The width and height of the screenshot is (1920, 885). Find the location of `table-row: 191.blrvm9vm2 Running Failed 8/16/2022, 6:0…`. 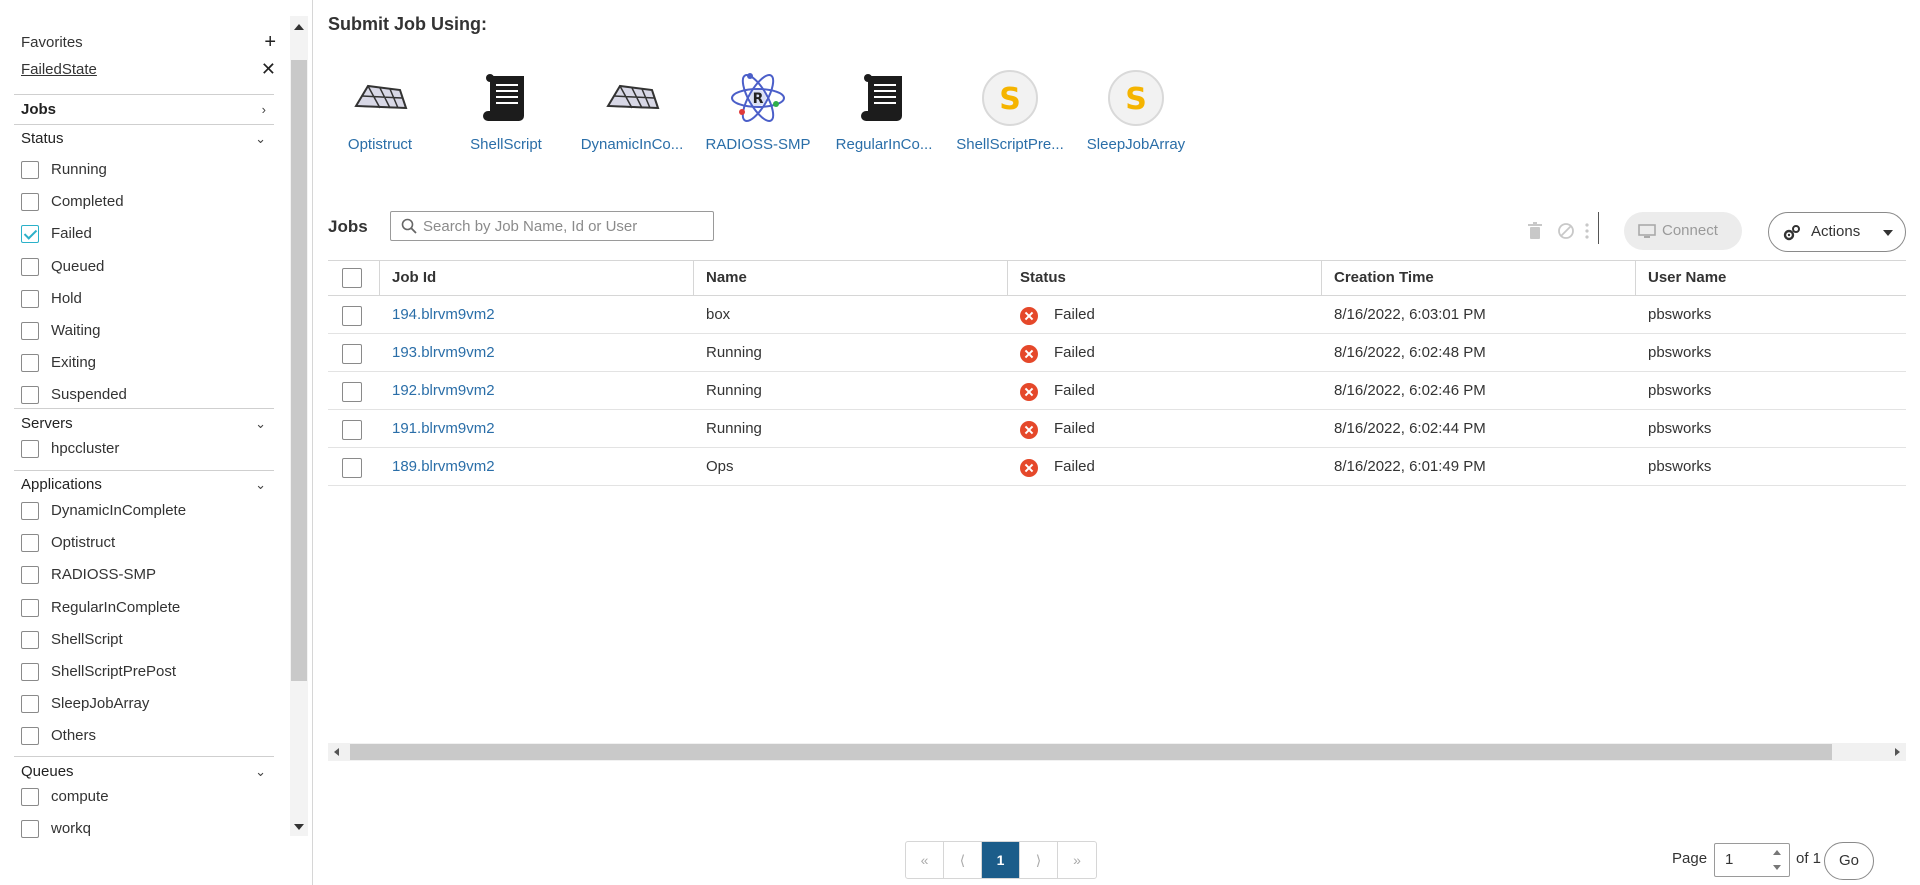

table-row: 191.blrvm9vm2 Running Failed 8/16/2022, 6:0… is located at coordinates (1117, 429).